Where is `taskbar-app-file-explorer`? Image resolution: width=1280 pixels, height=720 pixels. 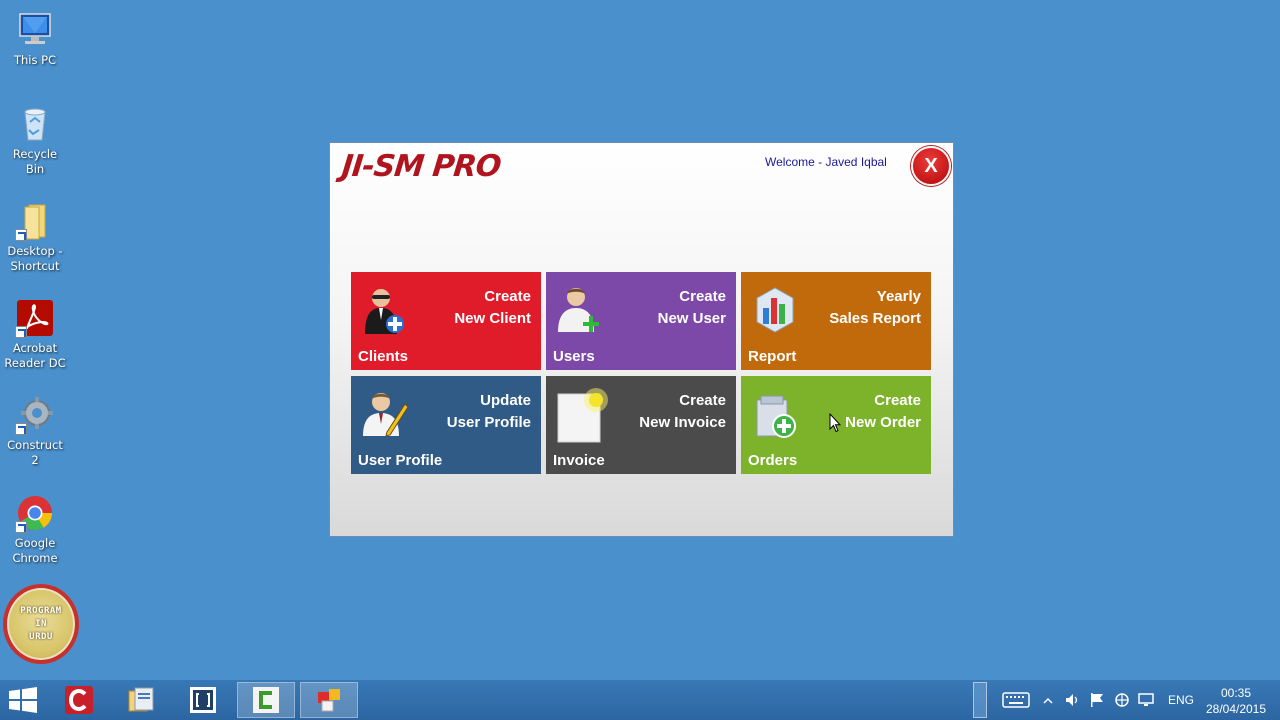
taskbar-app-file-explorer is located at coordinates (141, 700).